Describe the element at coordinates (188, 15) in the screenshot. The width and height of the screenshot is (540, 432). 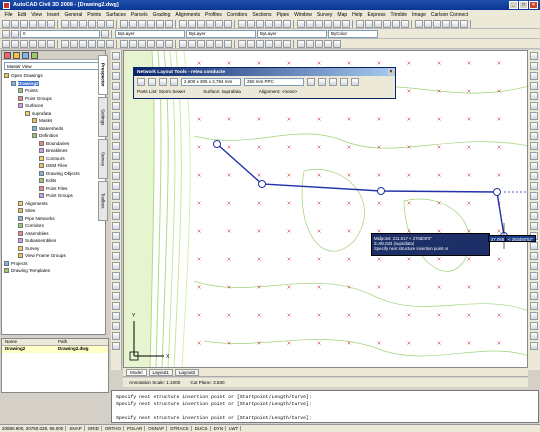
I see `menu-item-alignments: Alignments` at that location.